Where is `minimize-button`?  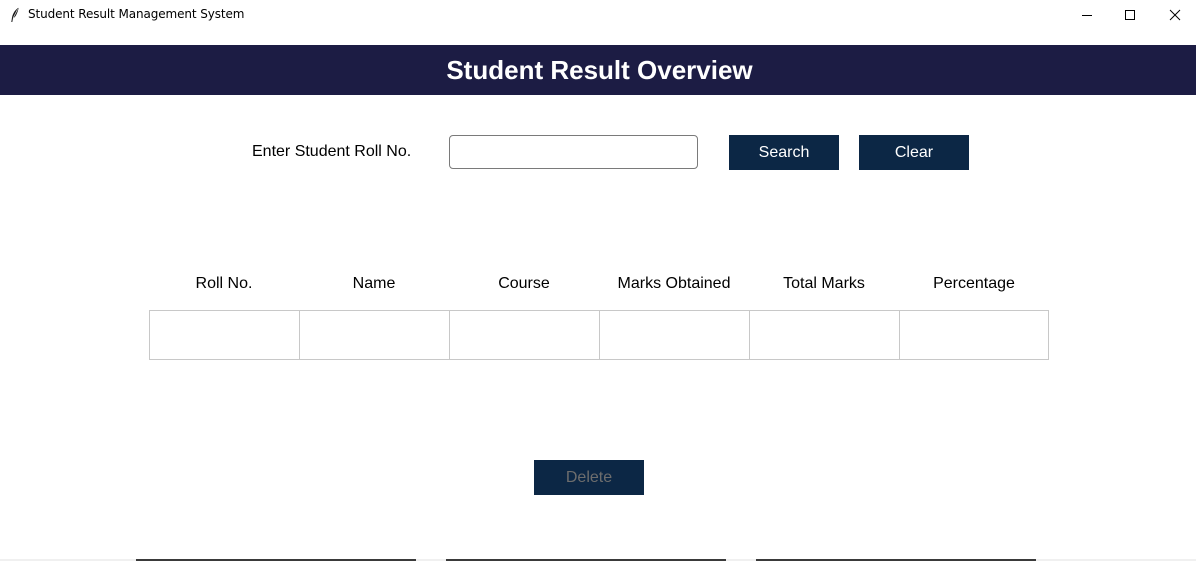
minimize-button is located at coordinates (1087, 15).